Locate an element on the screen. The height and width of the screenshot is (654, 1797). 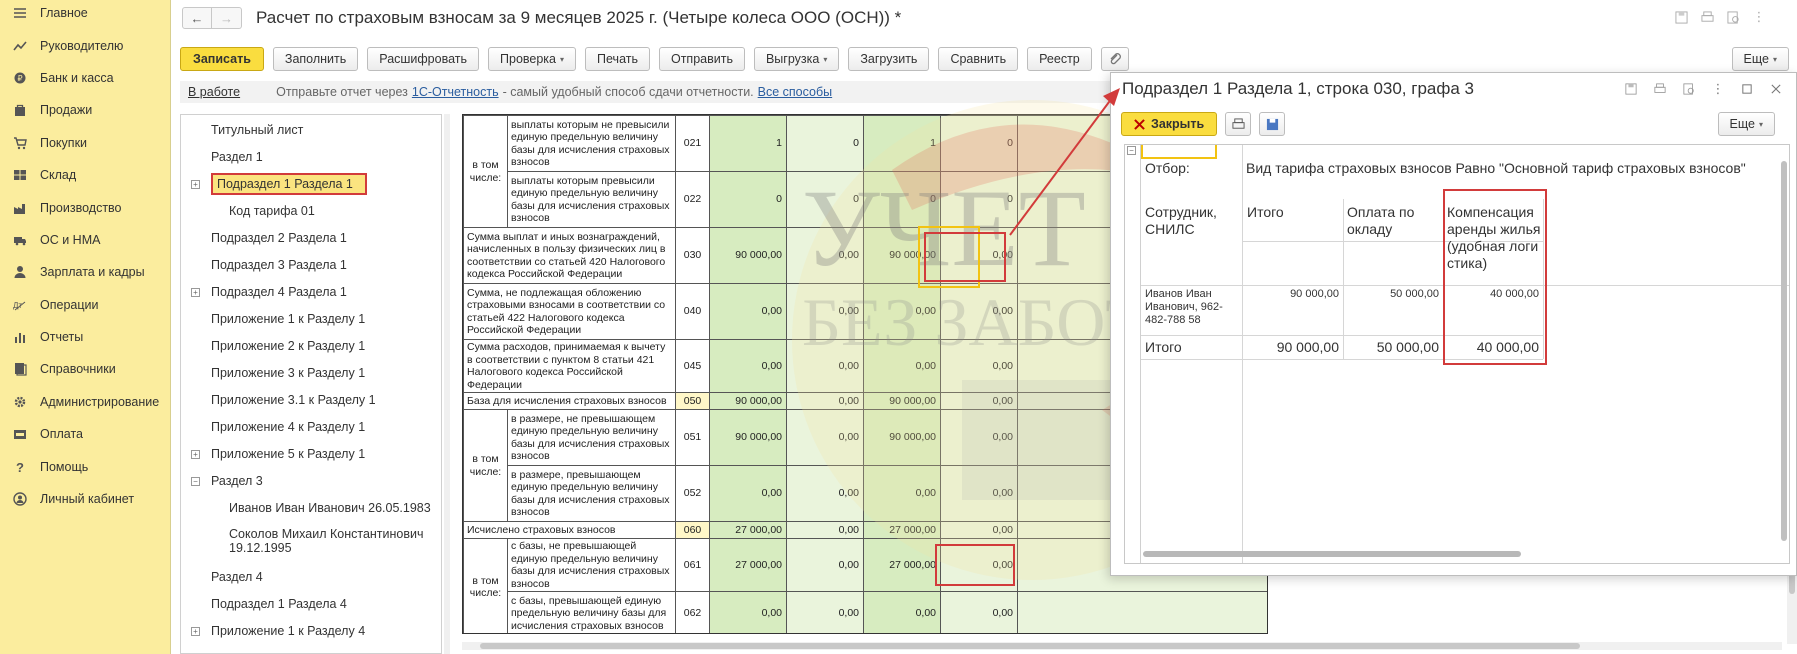
tree-item: Подраздел 2 Раздела 1 is located at coordinates (311, 238).